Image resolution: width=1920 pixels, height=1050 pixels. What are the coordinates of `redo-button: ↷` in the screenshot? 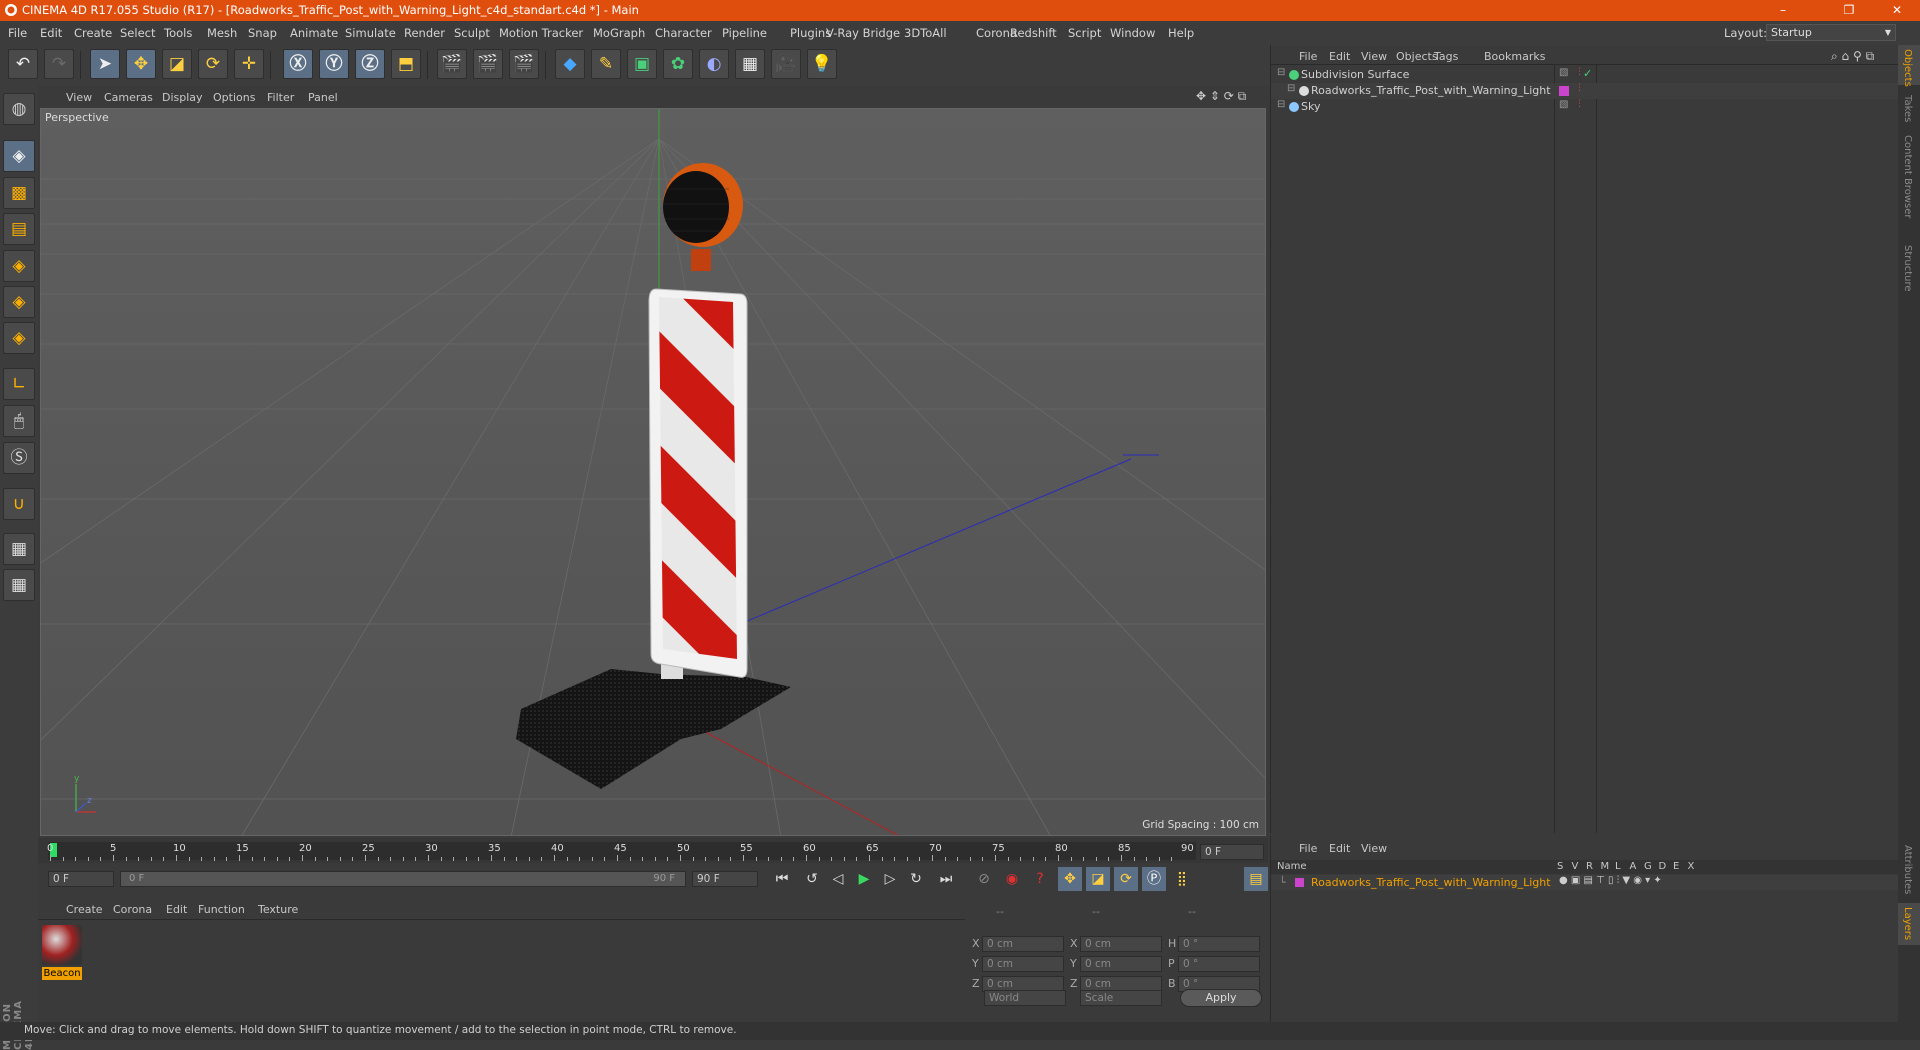 It's located at (59, 64).